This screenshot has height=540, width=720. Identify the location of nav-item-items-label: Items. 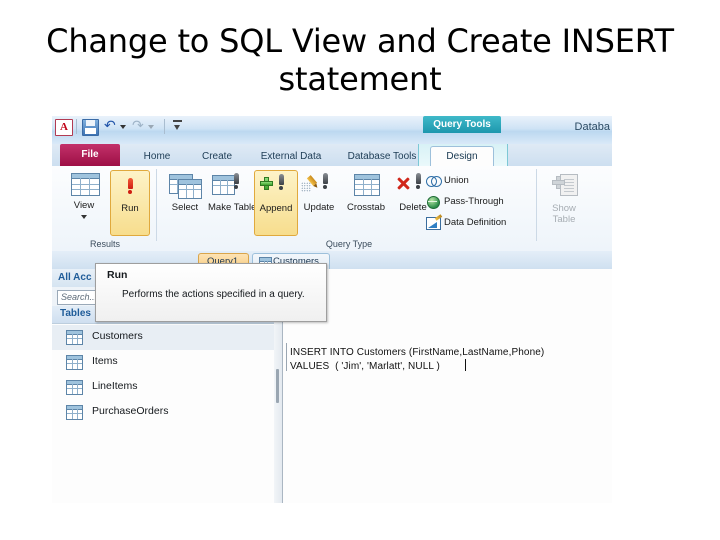
(105, 361).